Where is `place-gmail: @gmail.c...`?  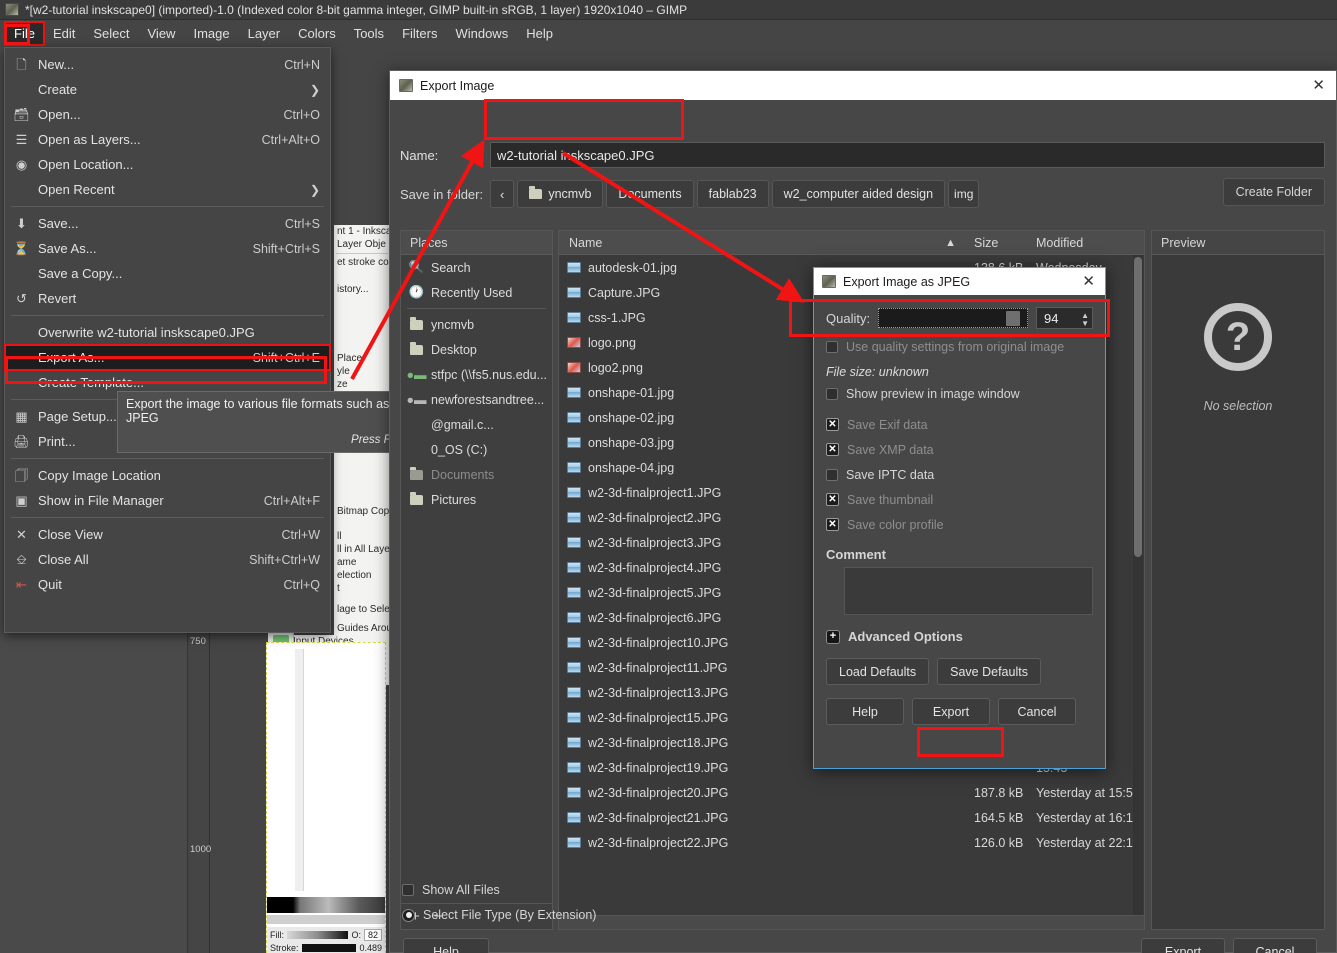
place-gmail: @gmail.c... is located at coordinates (476, 424).